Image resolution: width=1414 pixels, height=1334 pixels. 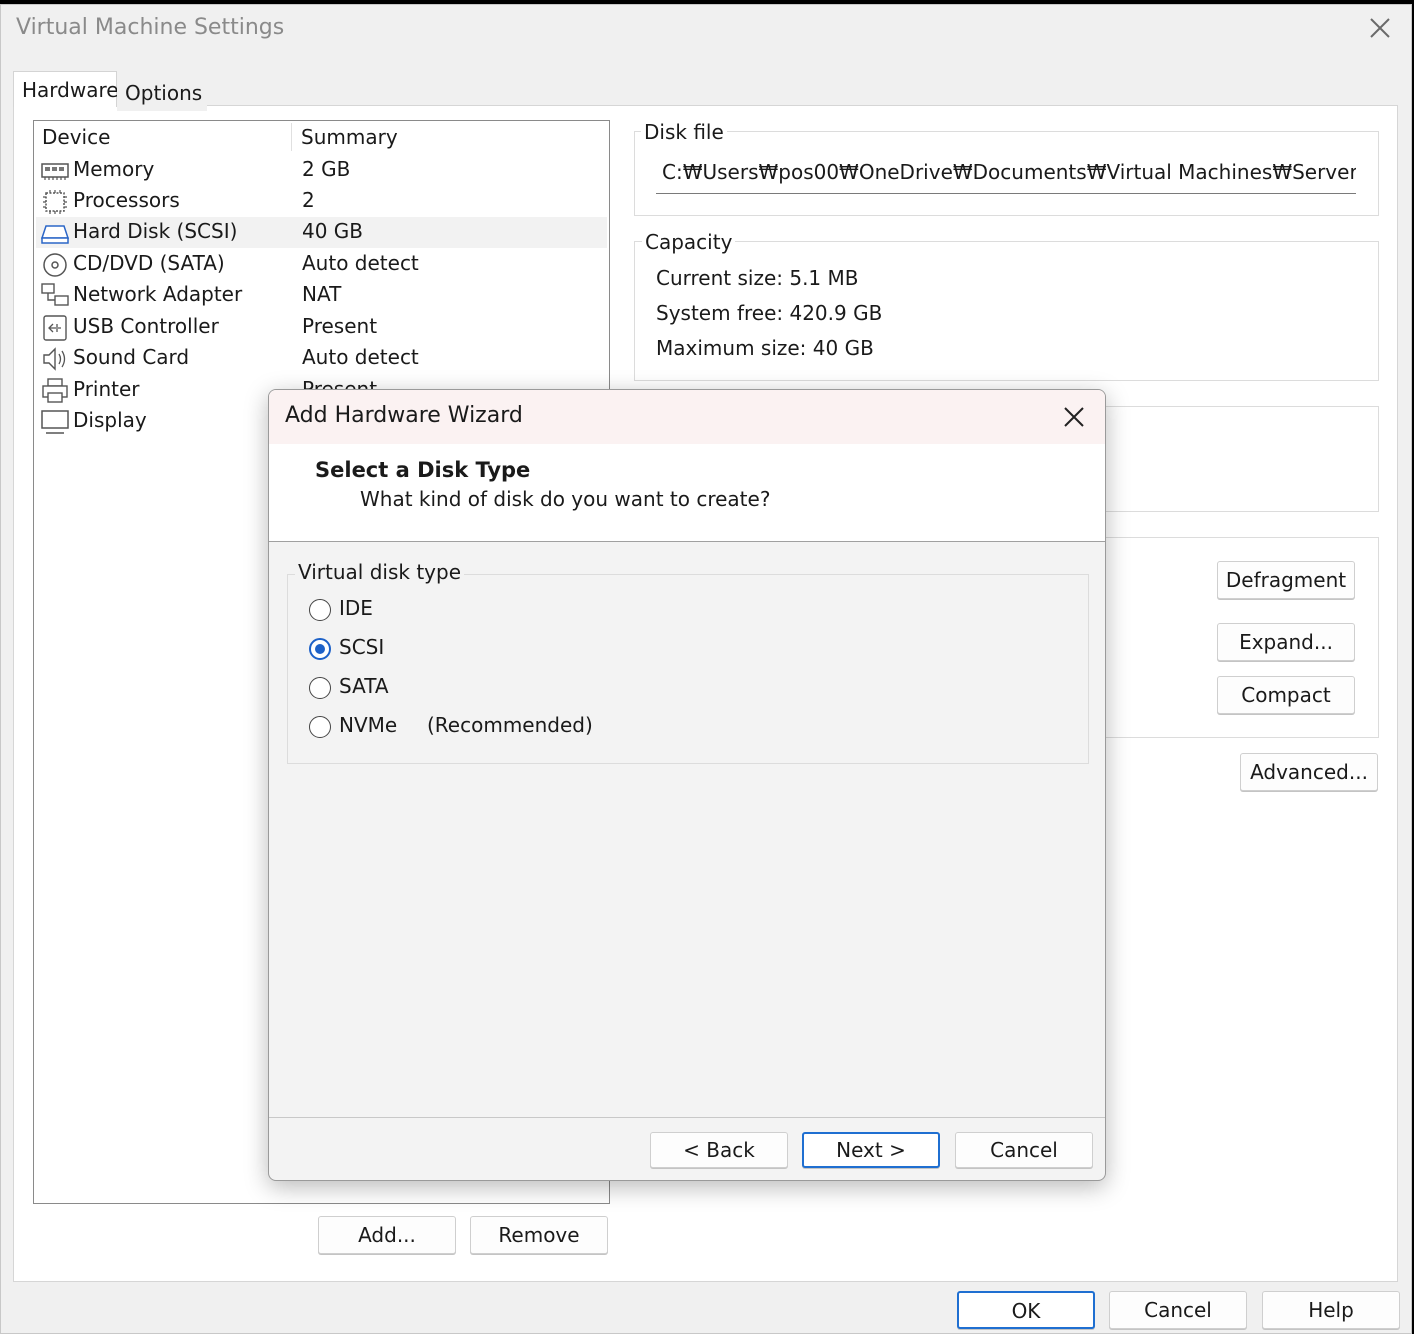 What do you see at coordinates (356, 608) in the screenshot?
I see `radio-label: IDE` at bounding box center [356, 608].